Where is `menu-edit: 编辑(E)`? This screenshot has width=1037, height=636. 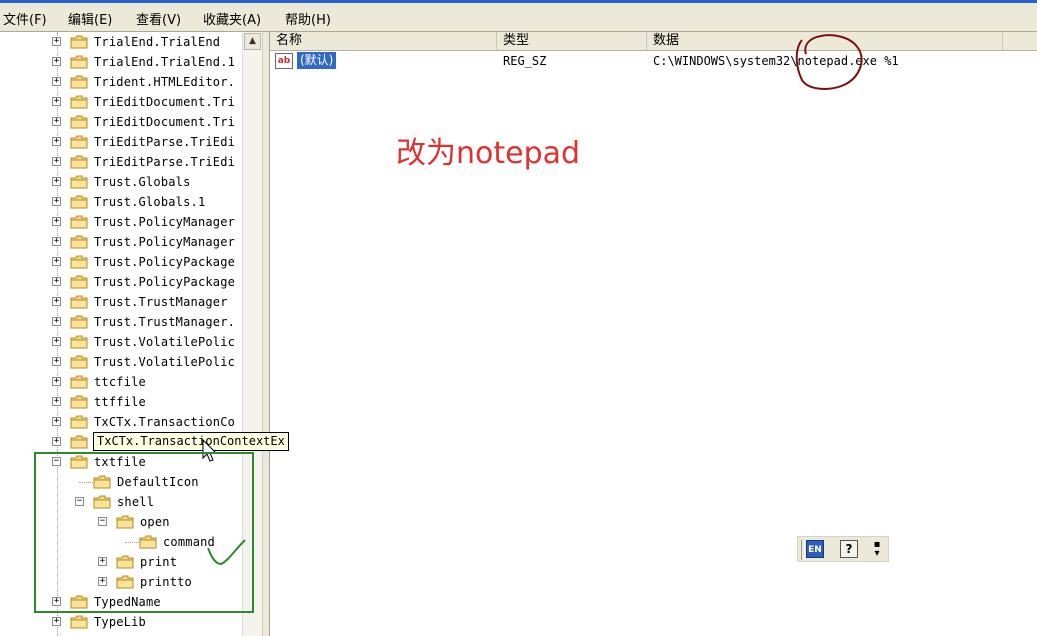 menu-edit: 编辑(E) is located at coordinates (90, 18).